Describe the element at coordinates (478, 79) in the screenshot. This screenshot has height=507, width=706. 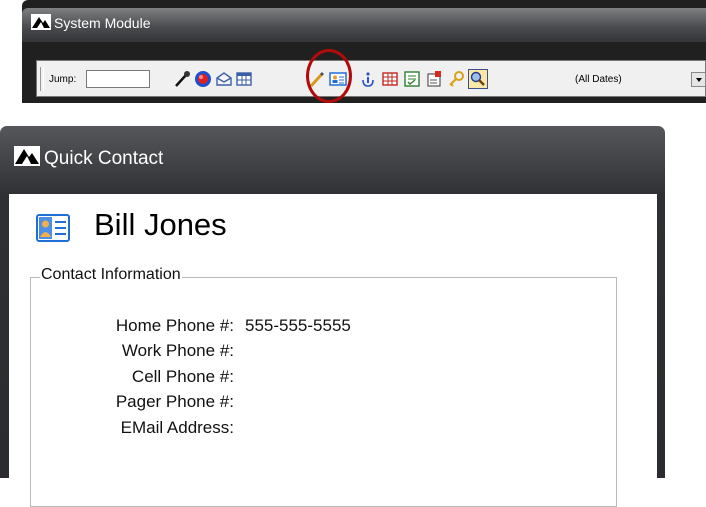
I see `search-icon` at that location.